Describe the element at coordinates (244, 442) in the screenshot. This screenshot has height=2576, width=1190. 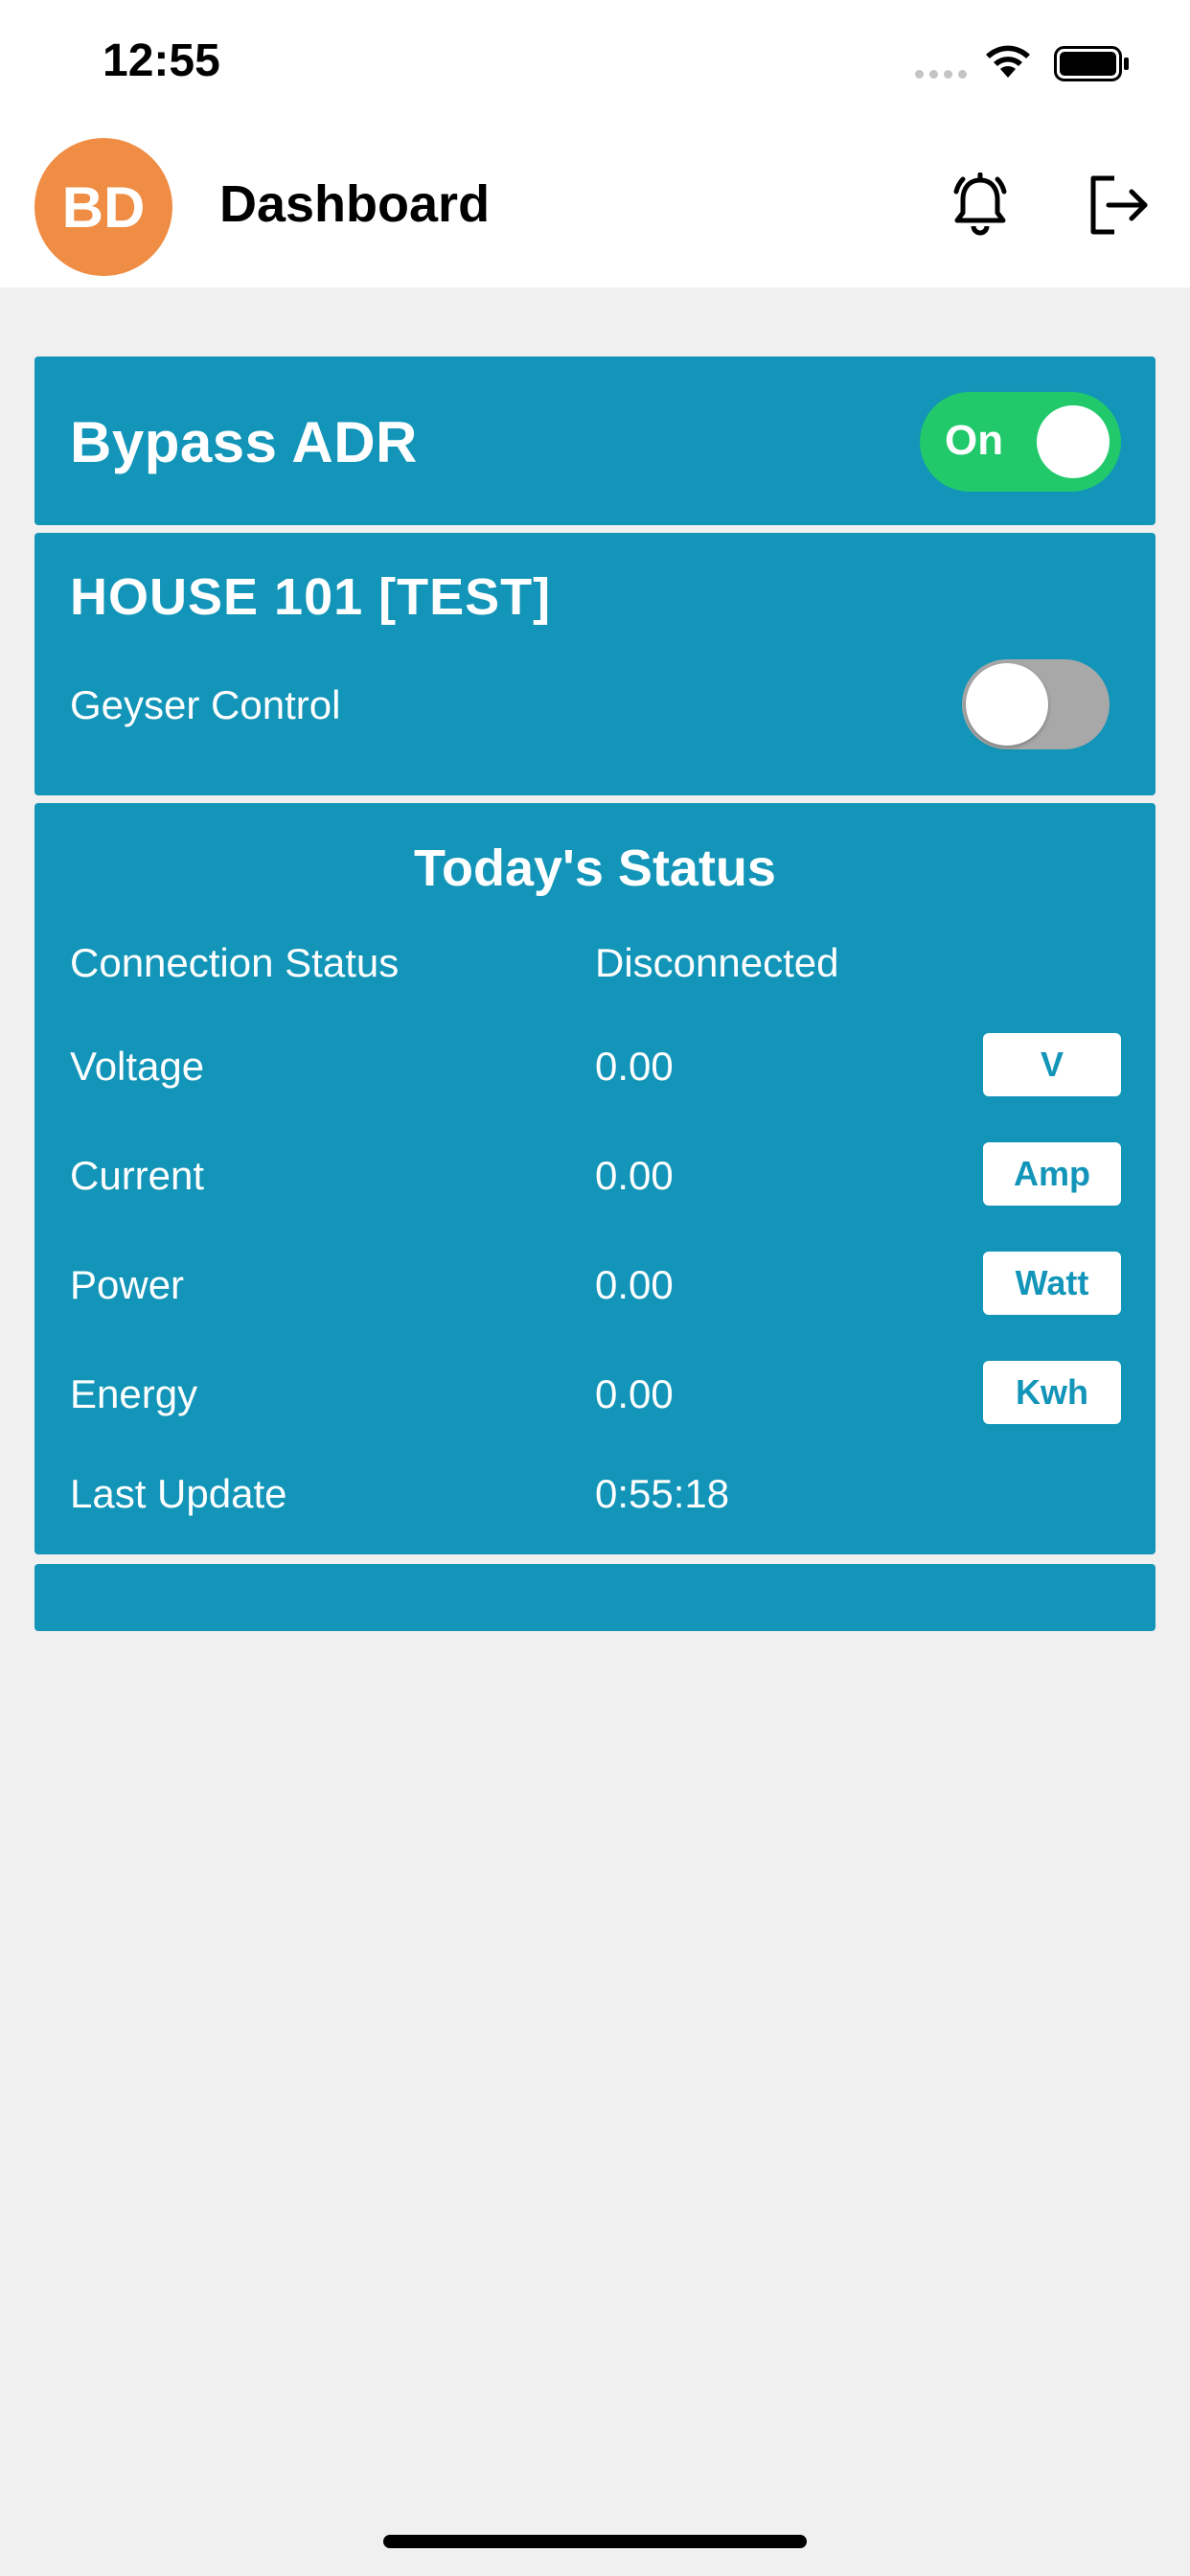
I see `bypass-adr-title: Bypass ADR` at that location.